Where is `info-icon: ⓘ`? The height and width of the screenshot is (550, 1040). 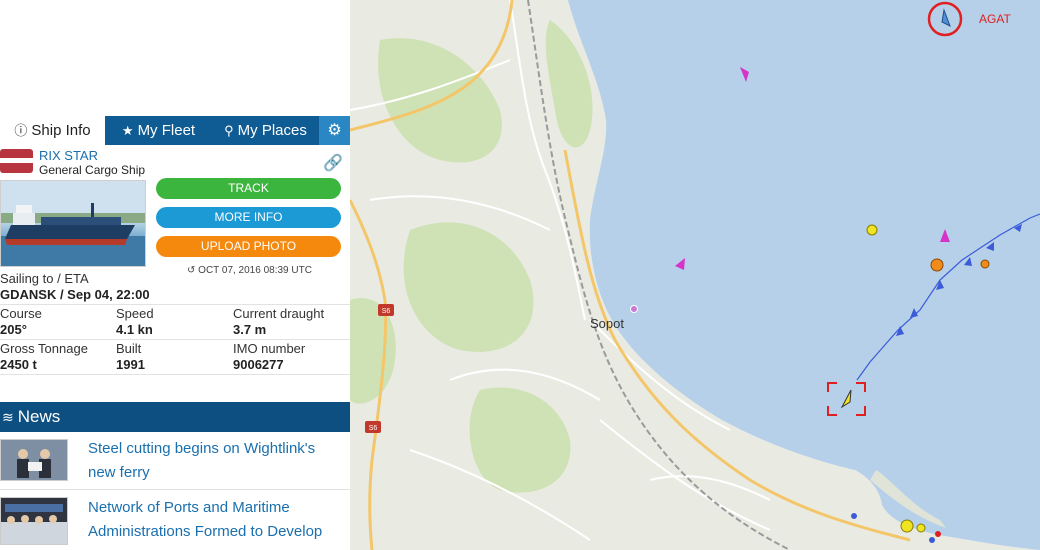
info-icon: ⓘ is located at coordinates (21, 130).